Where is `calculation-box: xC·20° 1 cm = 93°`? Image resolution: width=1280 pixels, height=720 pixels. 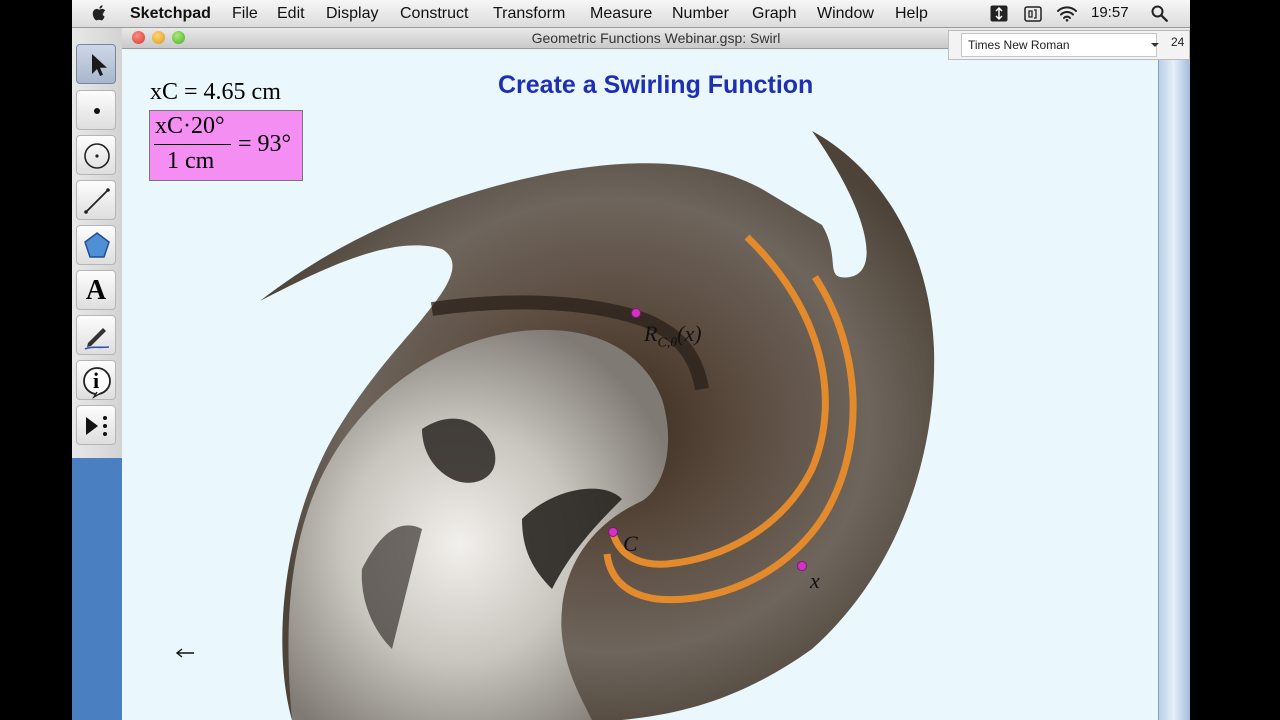
calculation-box: xC·20° 1 cm = 93° is located at coordinates (226, 145).